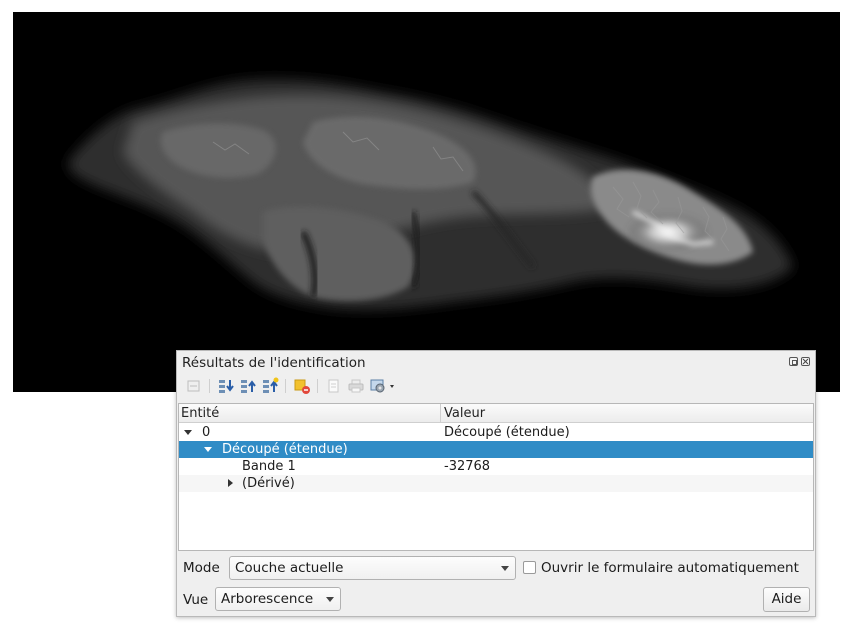 The image size is (853, 641). What do you see at coordinates (496, 413) in the screenshot?
I see `tree-header: Entité Valeur` at bounding box center [496, 413].